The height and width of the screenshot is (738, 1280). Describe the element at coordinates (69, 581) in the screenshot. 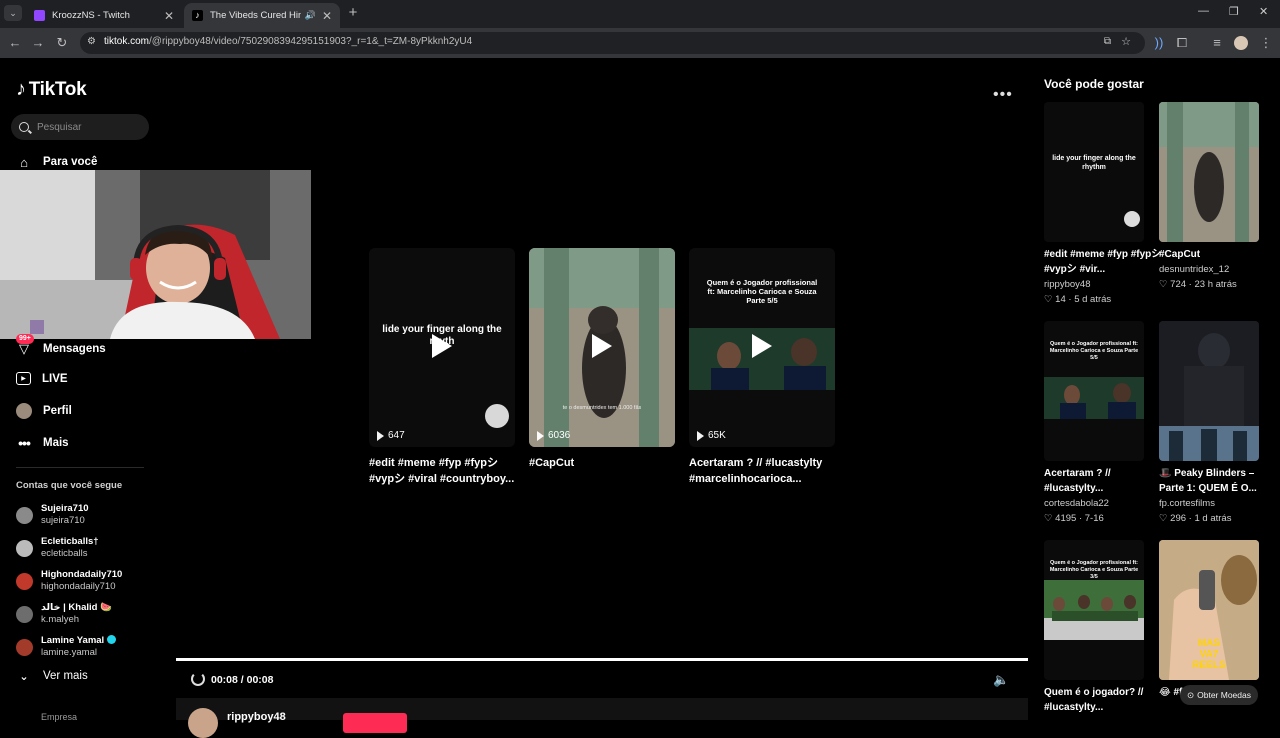

I see `followed-account: Highondadaily710 highondadaily710` at that location.